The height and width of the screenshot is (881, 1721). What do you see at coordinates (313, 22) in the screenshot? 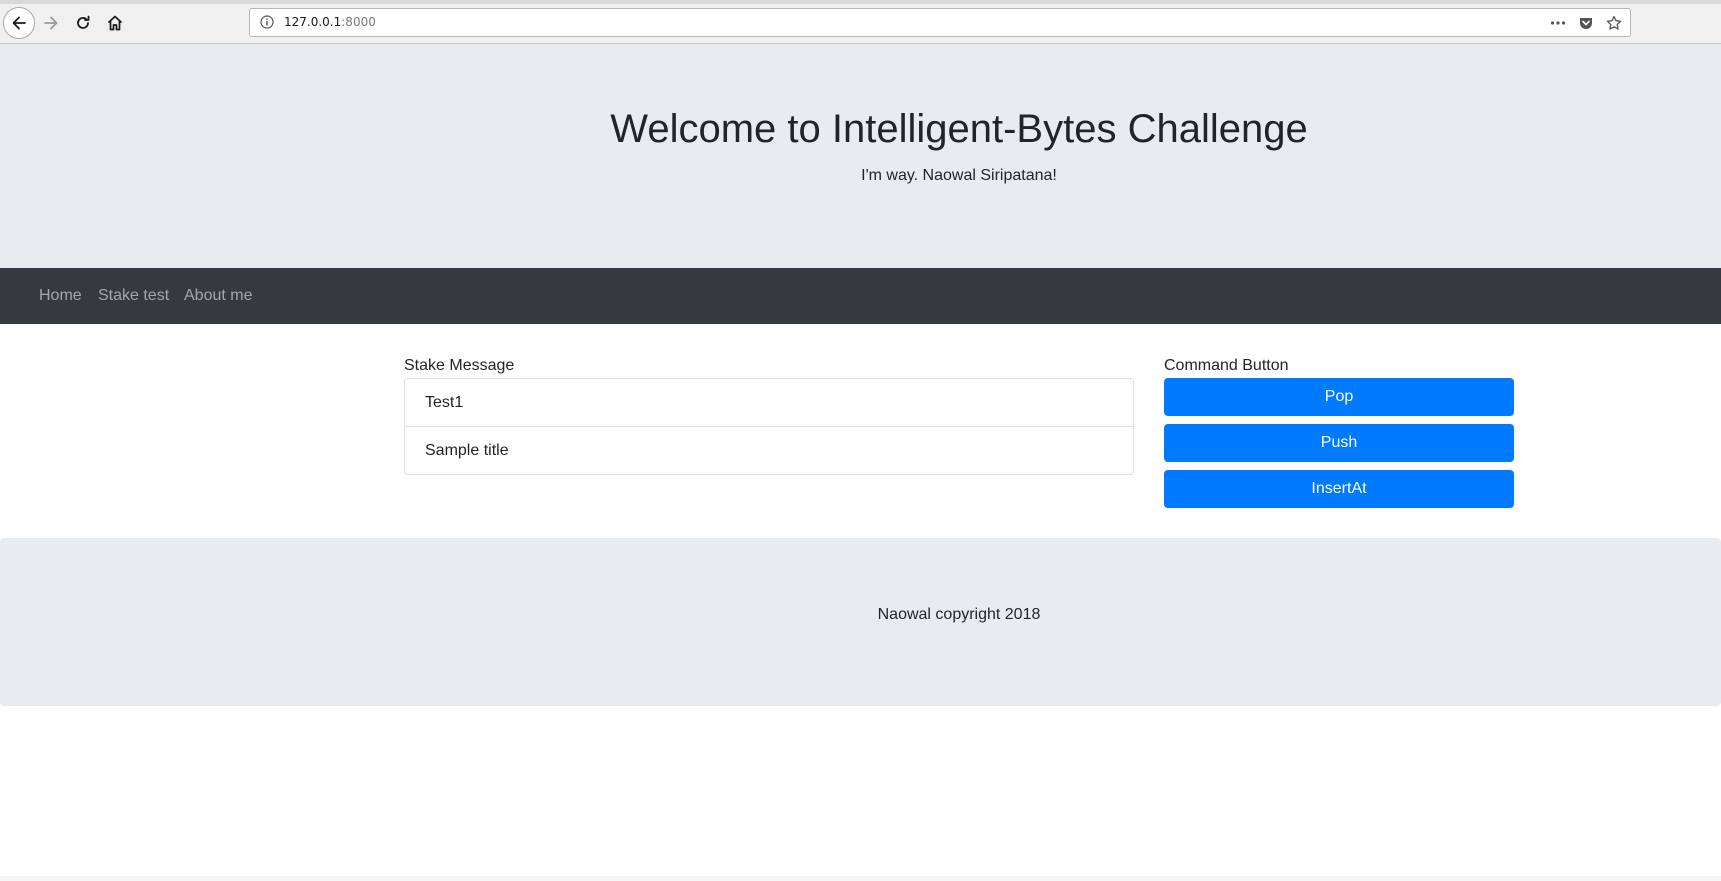
I see `url-host: 127.0.0.1` at bounding box center [313, 22].